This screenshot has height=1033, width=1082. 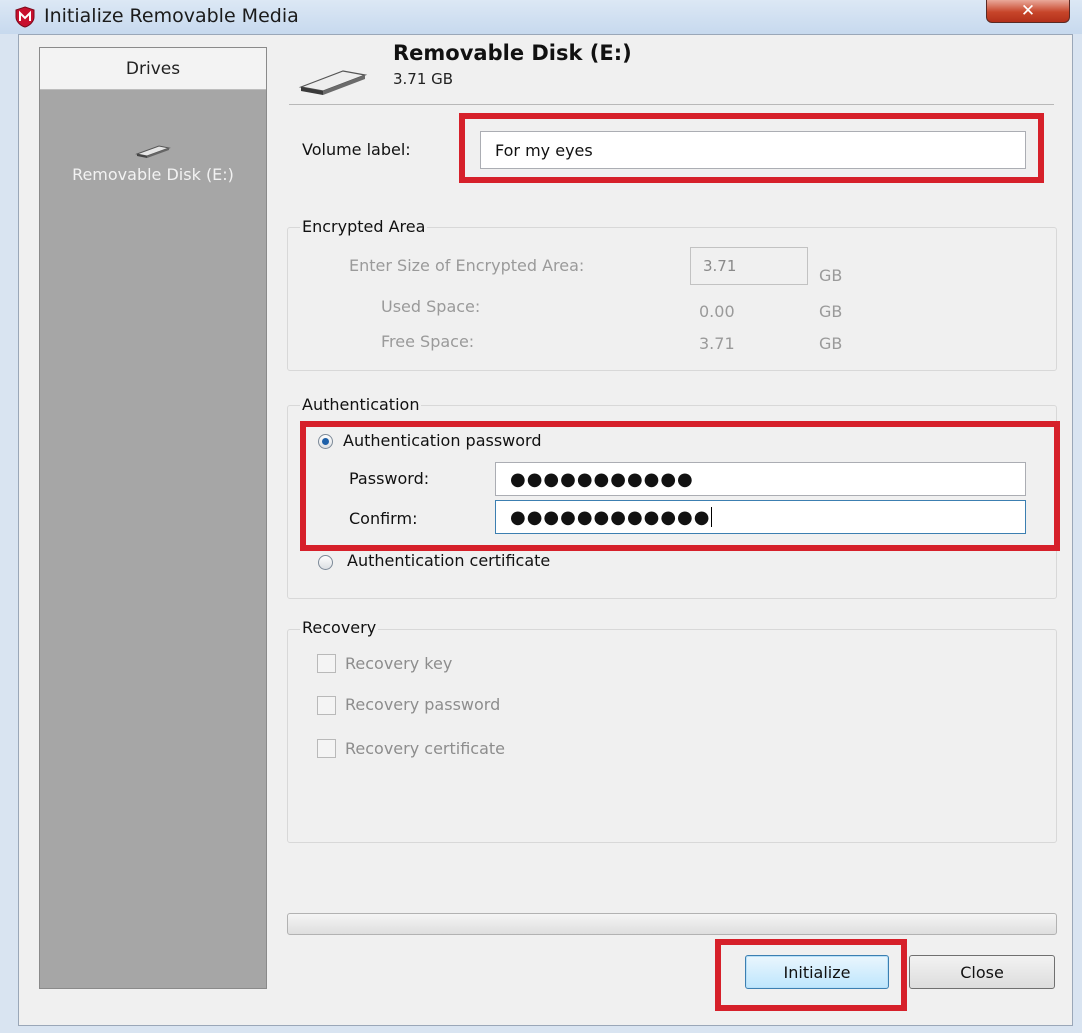 I want to click on drives-header: Drives, so click(x=153, y=69).